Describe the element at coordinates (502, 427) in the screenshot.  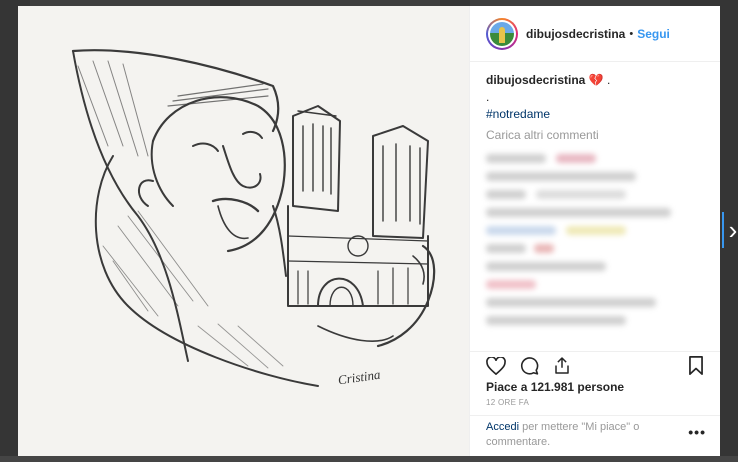
I see `login-link: Accedi` at that location.